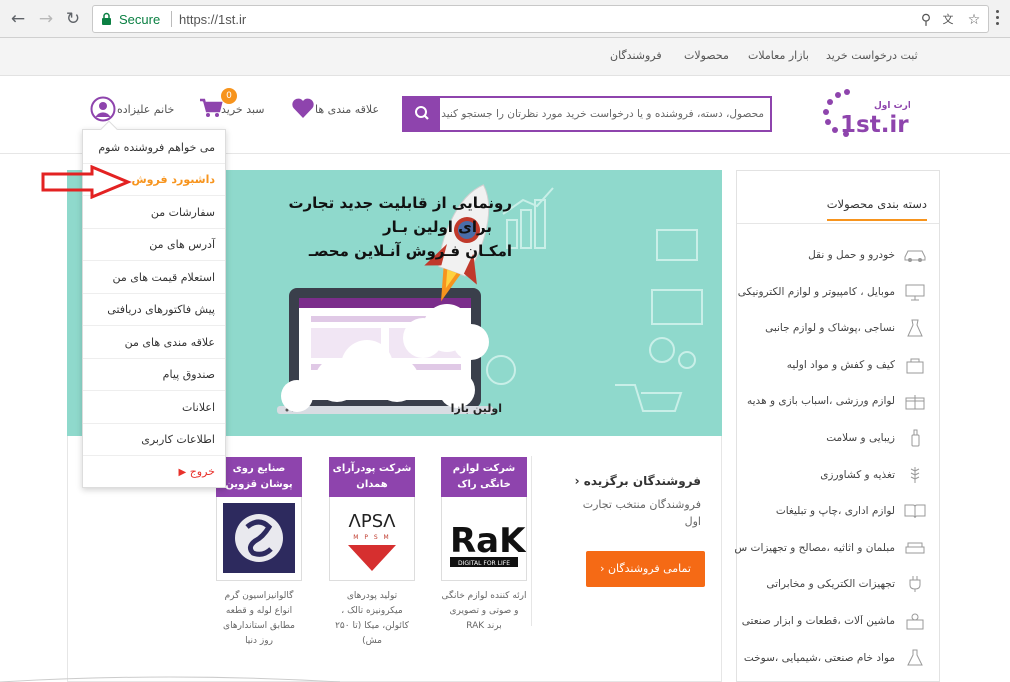 This screenshot has width=1010, height=682. I want to click on category-label: مواد خام صنعتی ،شیمیایی ،سوخت, so click(819, 658).